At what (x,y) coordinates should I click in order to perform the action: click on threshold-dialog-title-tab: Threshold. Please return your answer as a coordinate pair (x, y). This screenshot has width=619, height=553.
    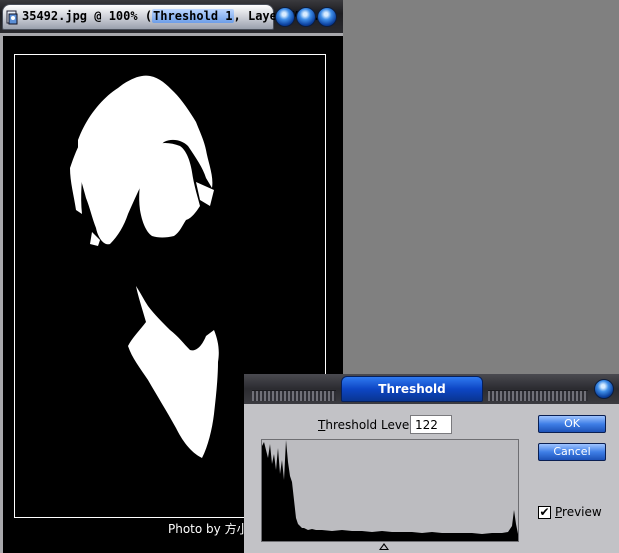
    Looking at the image, I should click on (412, 389).